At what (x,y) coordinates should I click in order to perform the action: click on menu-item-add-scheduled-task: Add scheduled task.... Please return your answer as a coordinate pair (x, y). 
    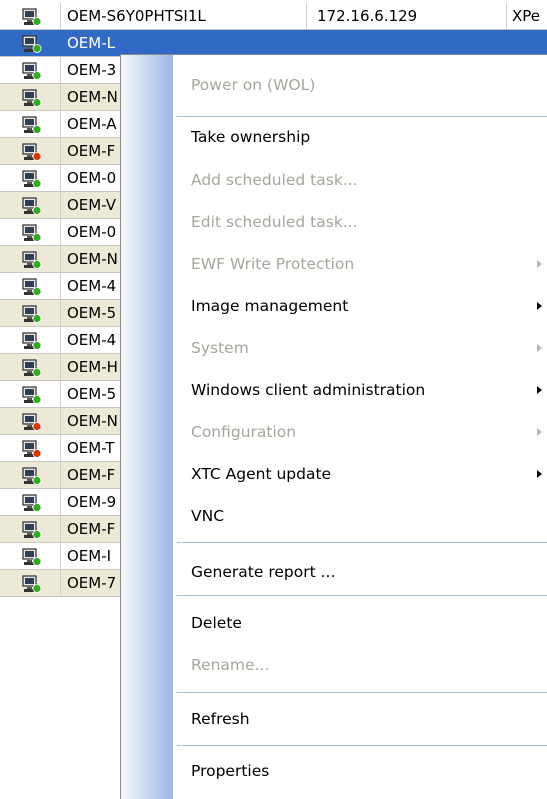
    Looking at the image, I should click on (360, 180).